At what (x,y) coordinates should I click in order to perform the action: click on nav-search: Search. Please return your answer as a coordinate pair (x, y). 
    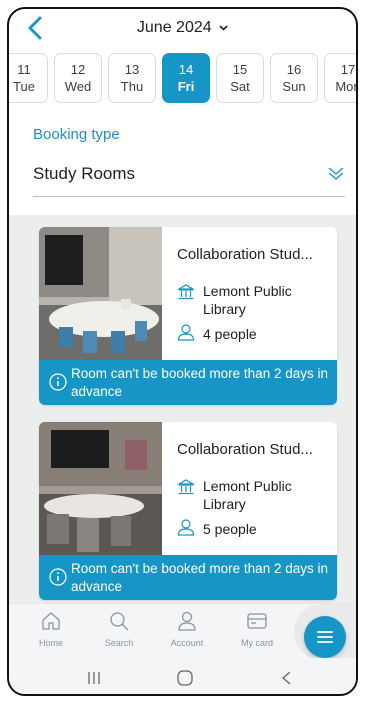
    Looking at the image, I should click on (119, 629).